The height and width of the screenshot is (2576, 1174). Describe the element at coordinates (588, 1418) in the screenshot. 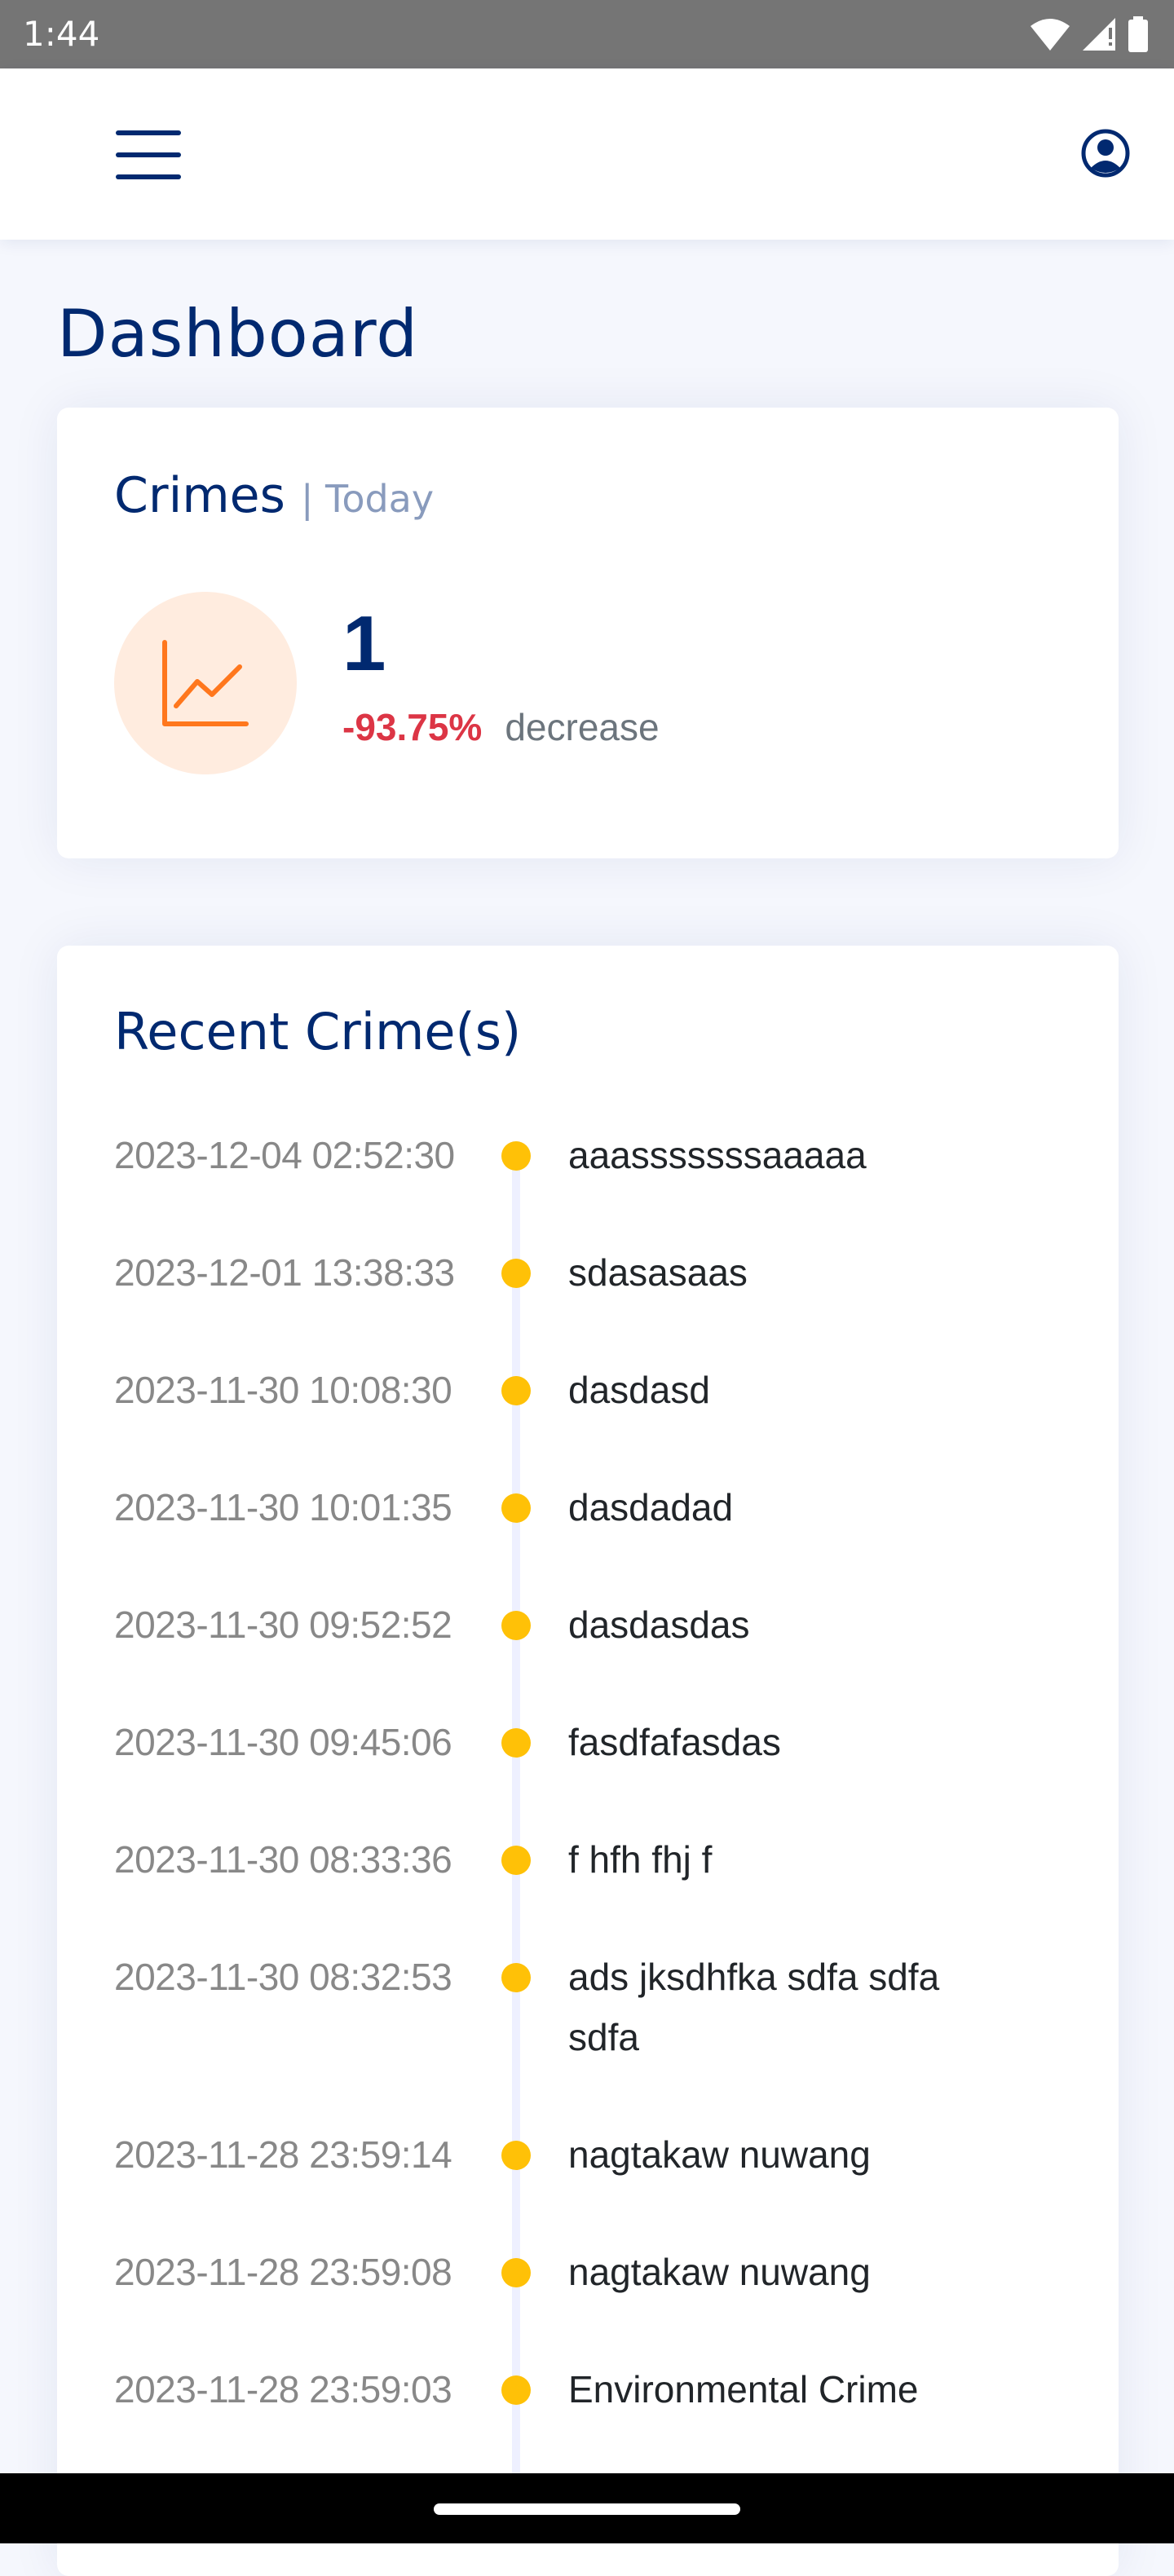

I see `timeline-item: 2023-11-30 10:08:30 dasdasd` at that location.